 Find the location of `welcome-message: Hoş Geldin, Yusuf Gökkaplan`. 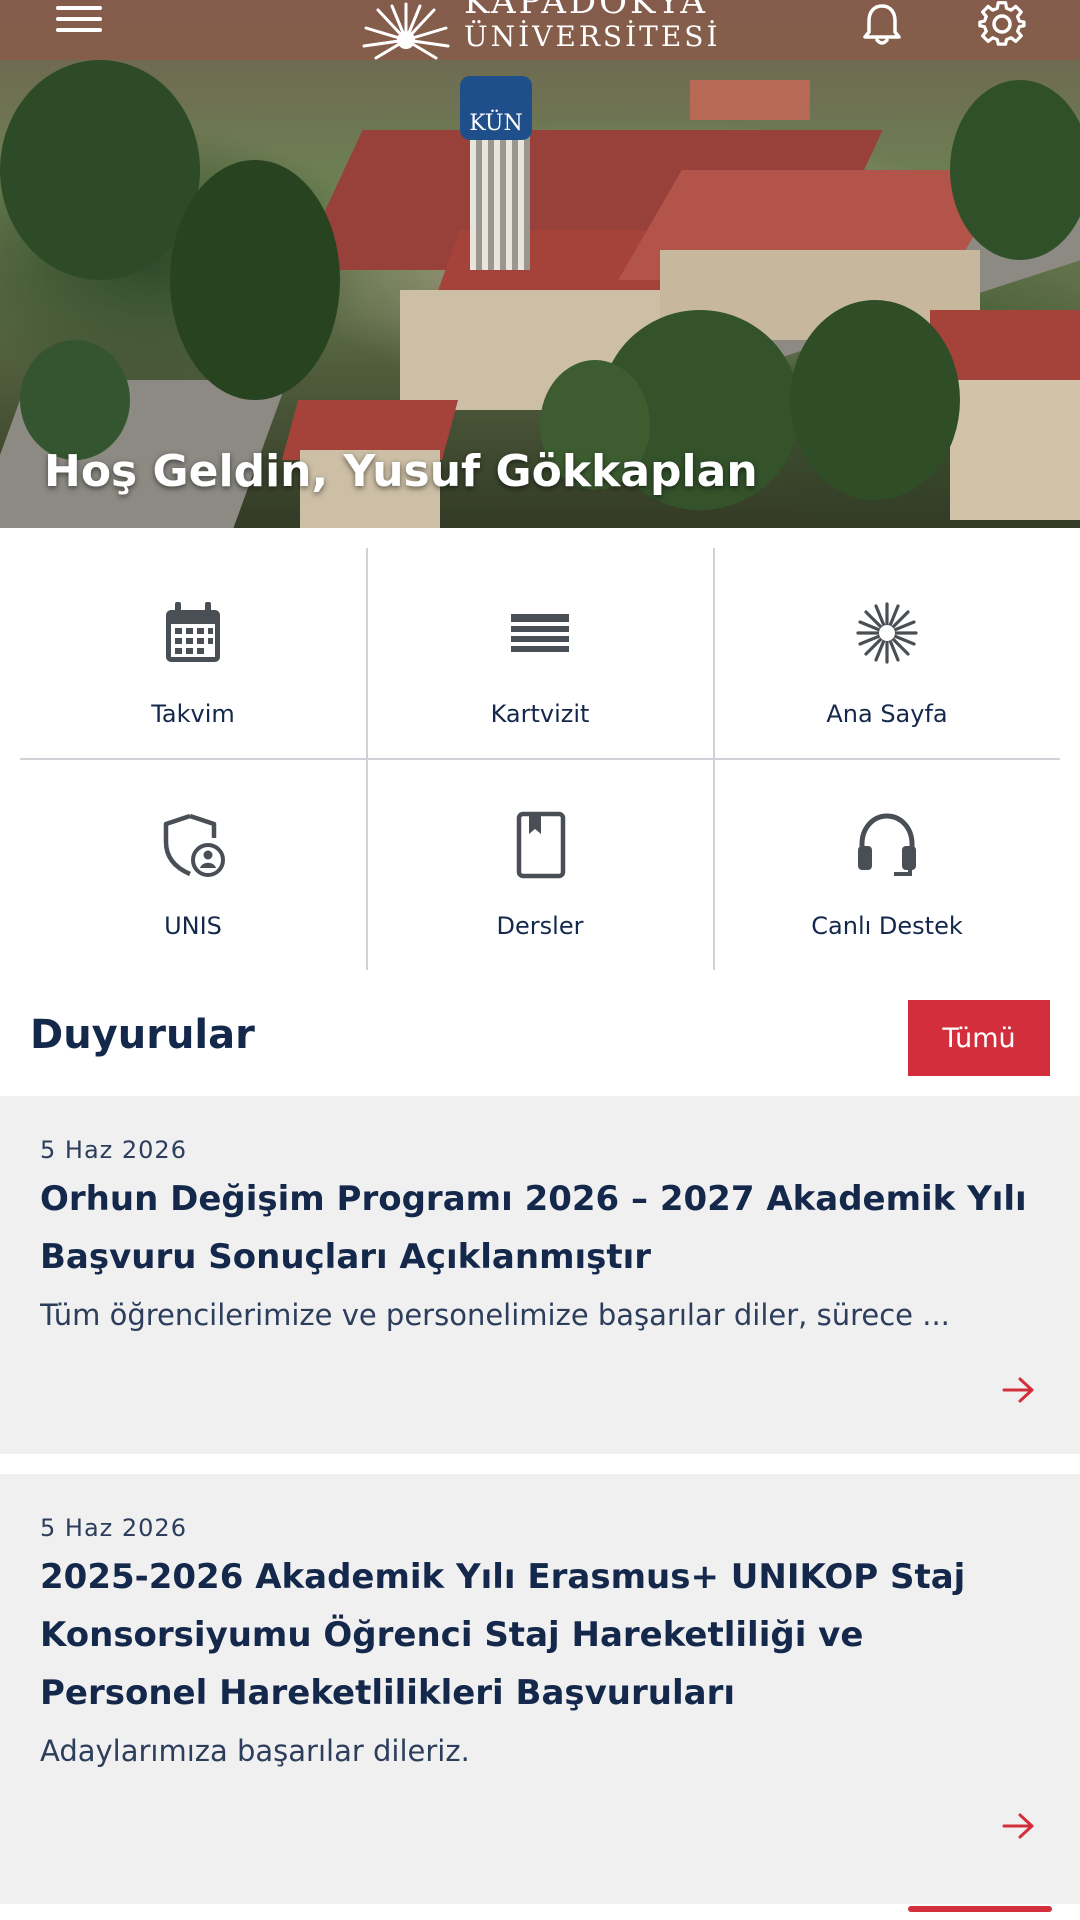

welcome-message: Hoş Geldin, Yusuf Gökkaplan is located at coordinates (401, 471).